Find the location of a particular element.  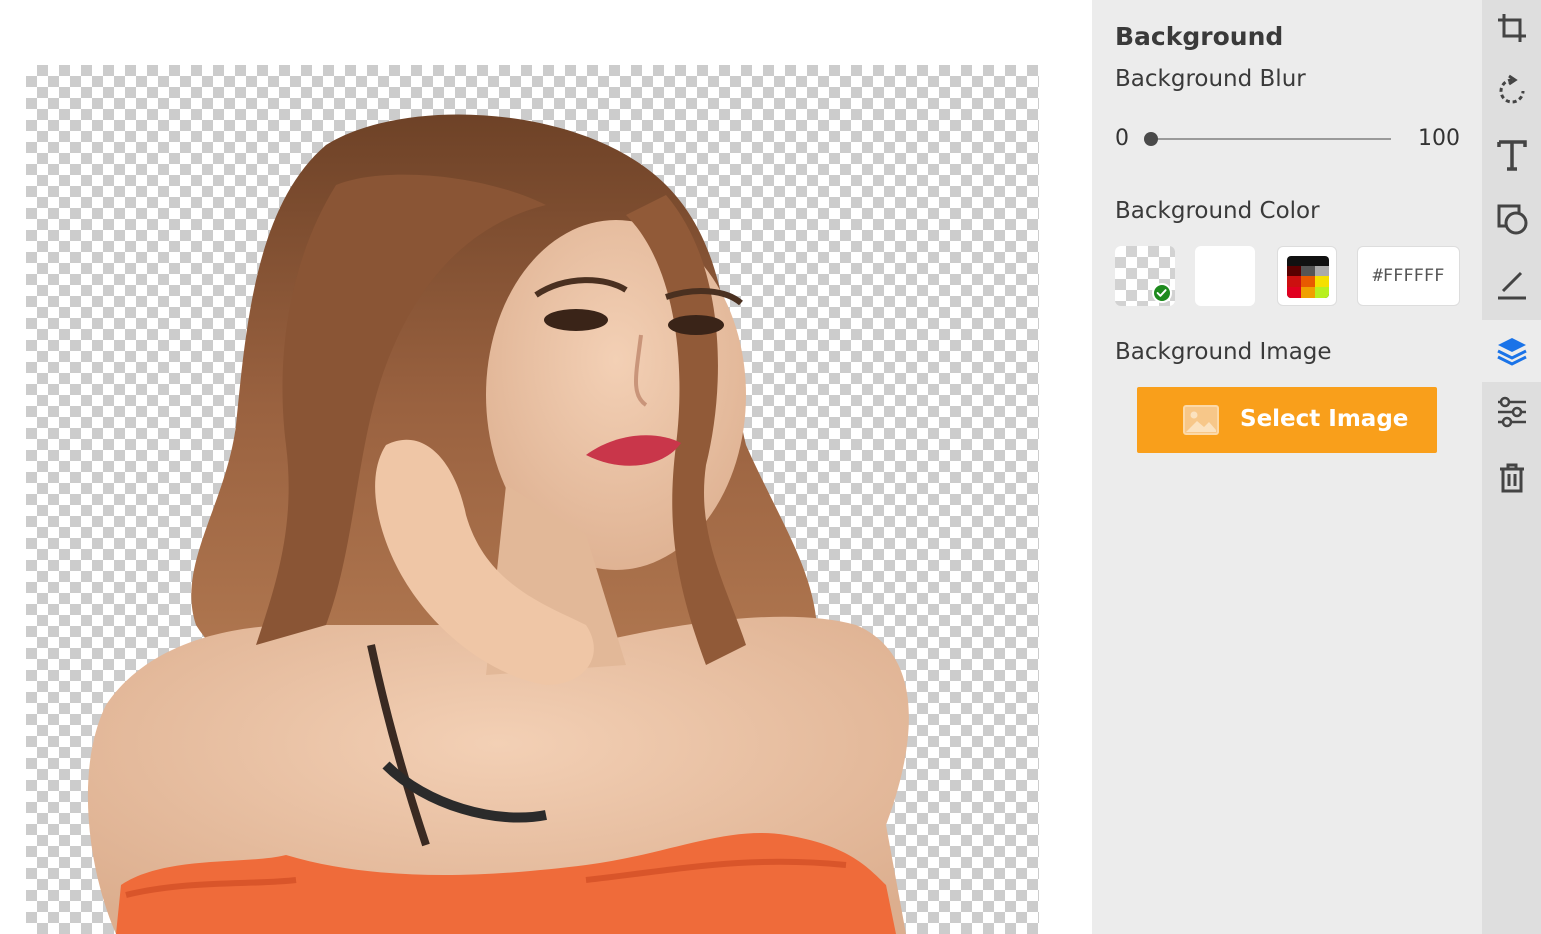

right-toolbar is located at coordinates (1511, 467).